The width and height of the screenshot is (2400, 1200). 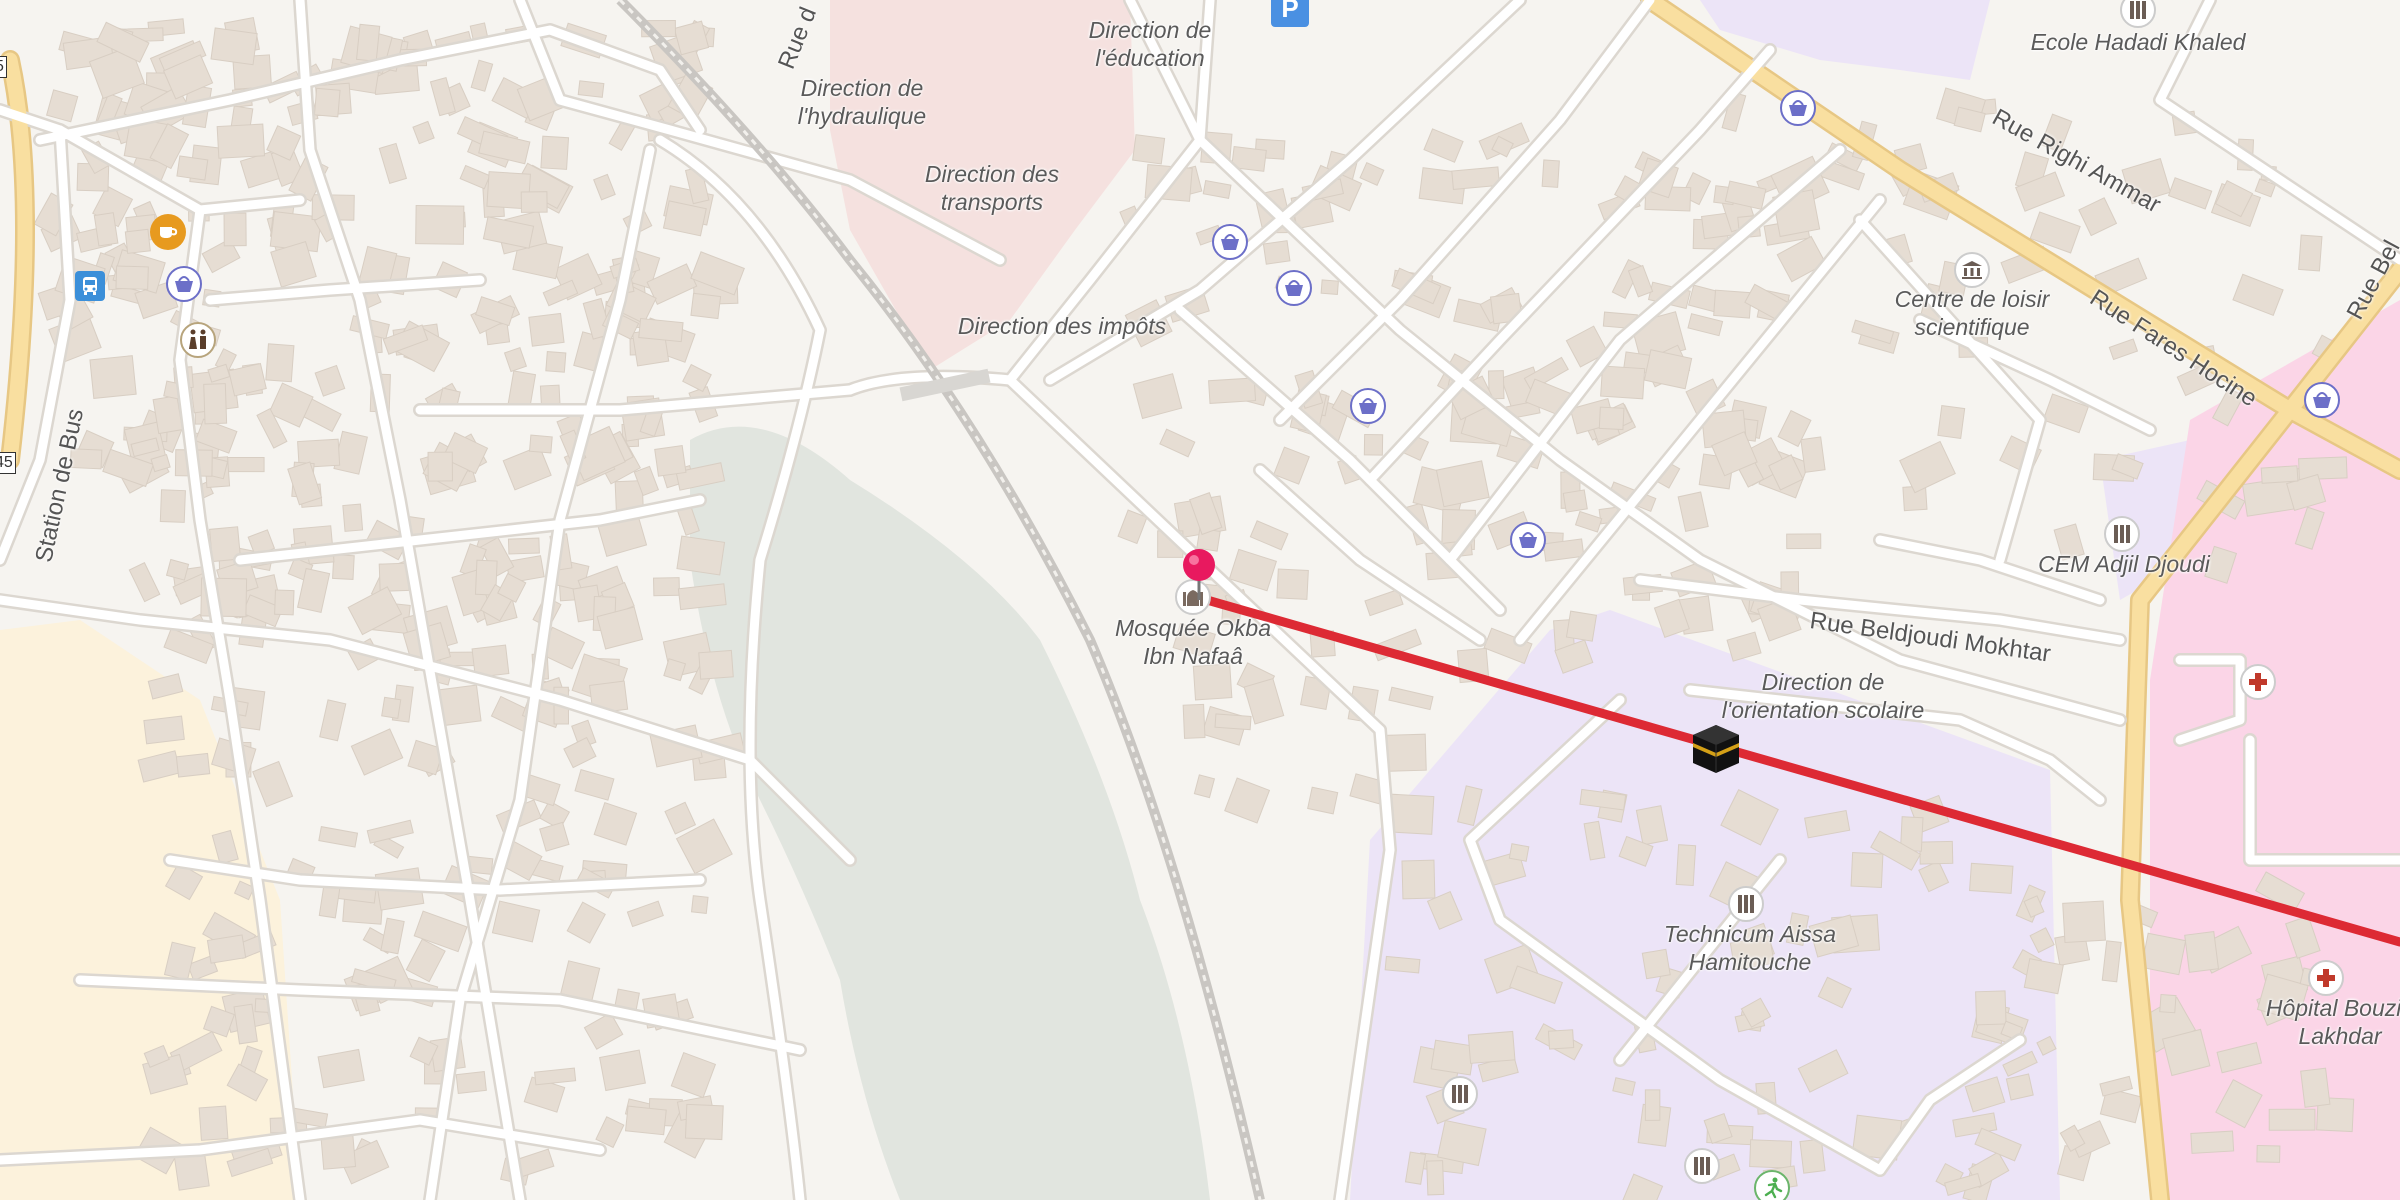 What do you see at coordinates (1972, 313) in the screenshot?
I see `label-centre-loisir: Centre de loisir scientifique` at bounding box center [1972, 313].